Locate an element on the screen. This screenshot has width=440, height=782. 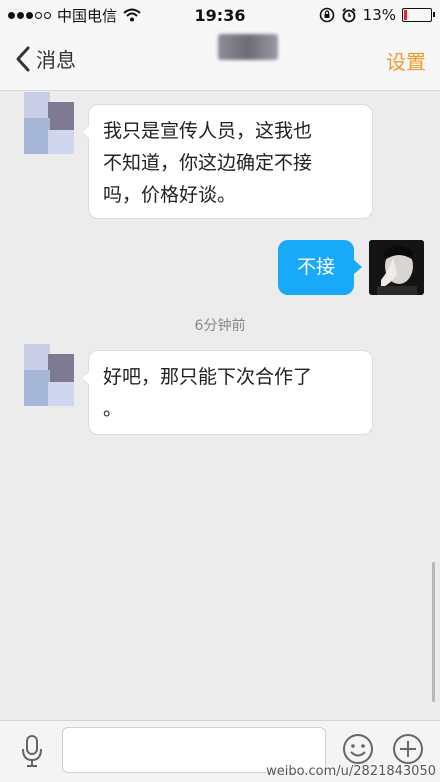
battery-icon is located at coordinates (418, 15).